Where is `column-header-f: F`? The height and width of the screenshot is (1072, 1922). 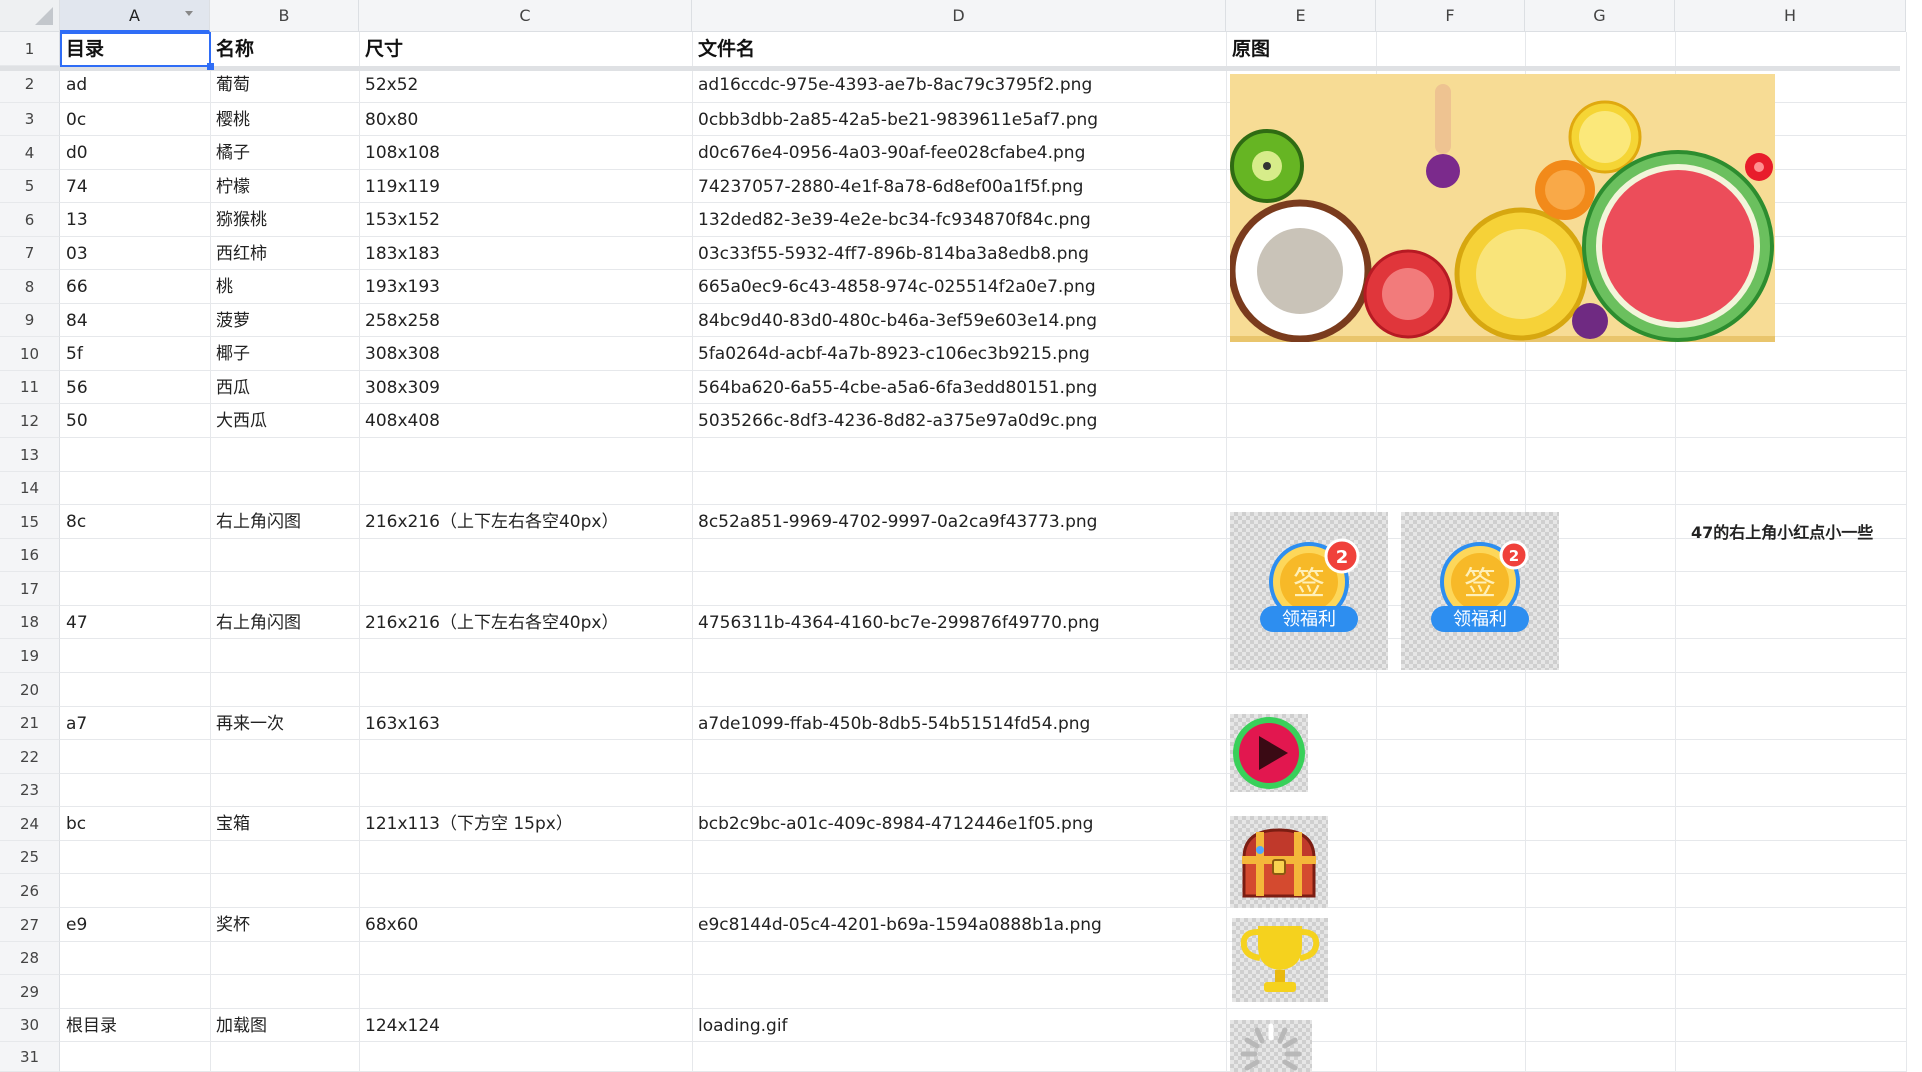
column-header-f: F is located at coordinates (1450, 16).